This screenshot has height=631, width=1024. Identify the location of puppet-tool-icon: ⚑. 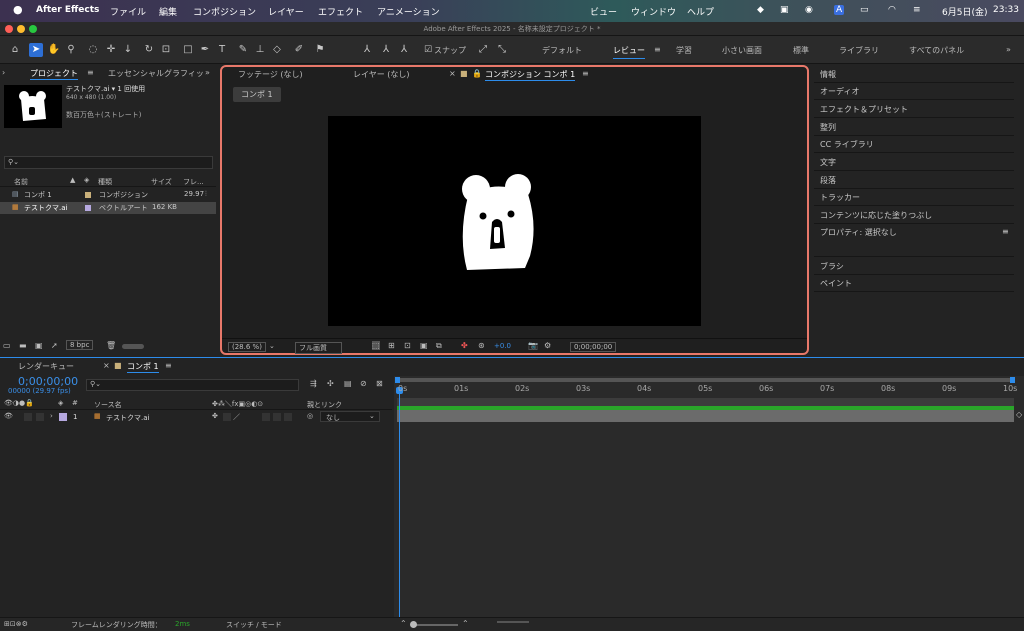
(320, 50).